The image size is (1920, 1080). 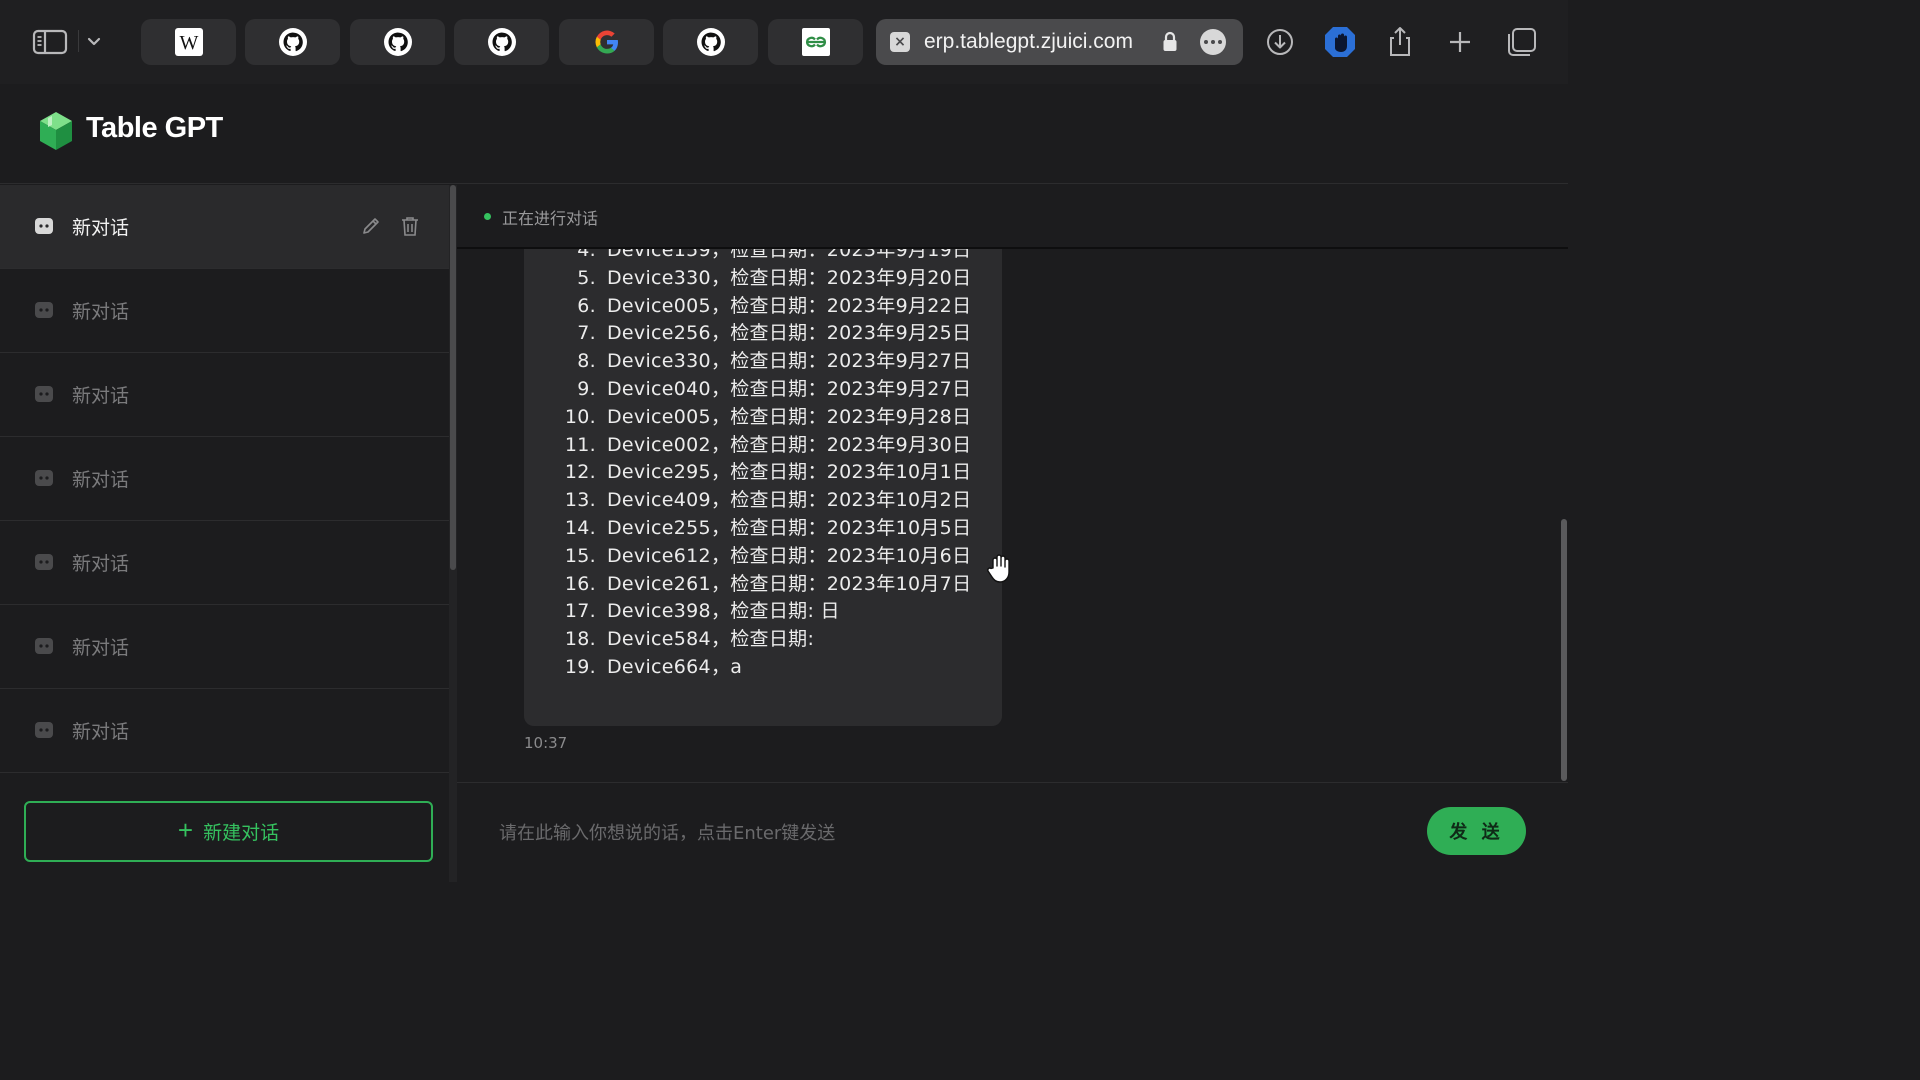 I want to click on google-tab, so click(x=606, y=42).